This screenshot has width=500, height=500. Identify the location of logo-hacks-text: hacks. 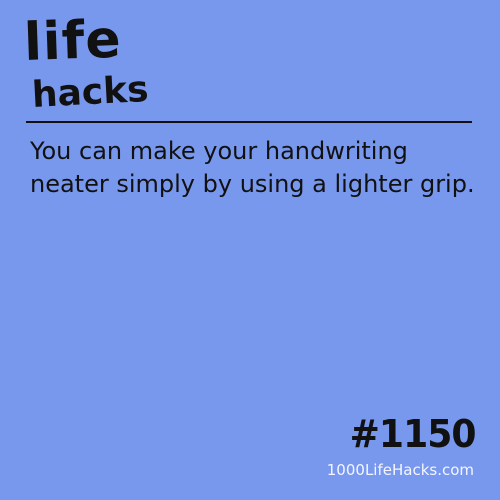
(90, 92).